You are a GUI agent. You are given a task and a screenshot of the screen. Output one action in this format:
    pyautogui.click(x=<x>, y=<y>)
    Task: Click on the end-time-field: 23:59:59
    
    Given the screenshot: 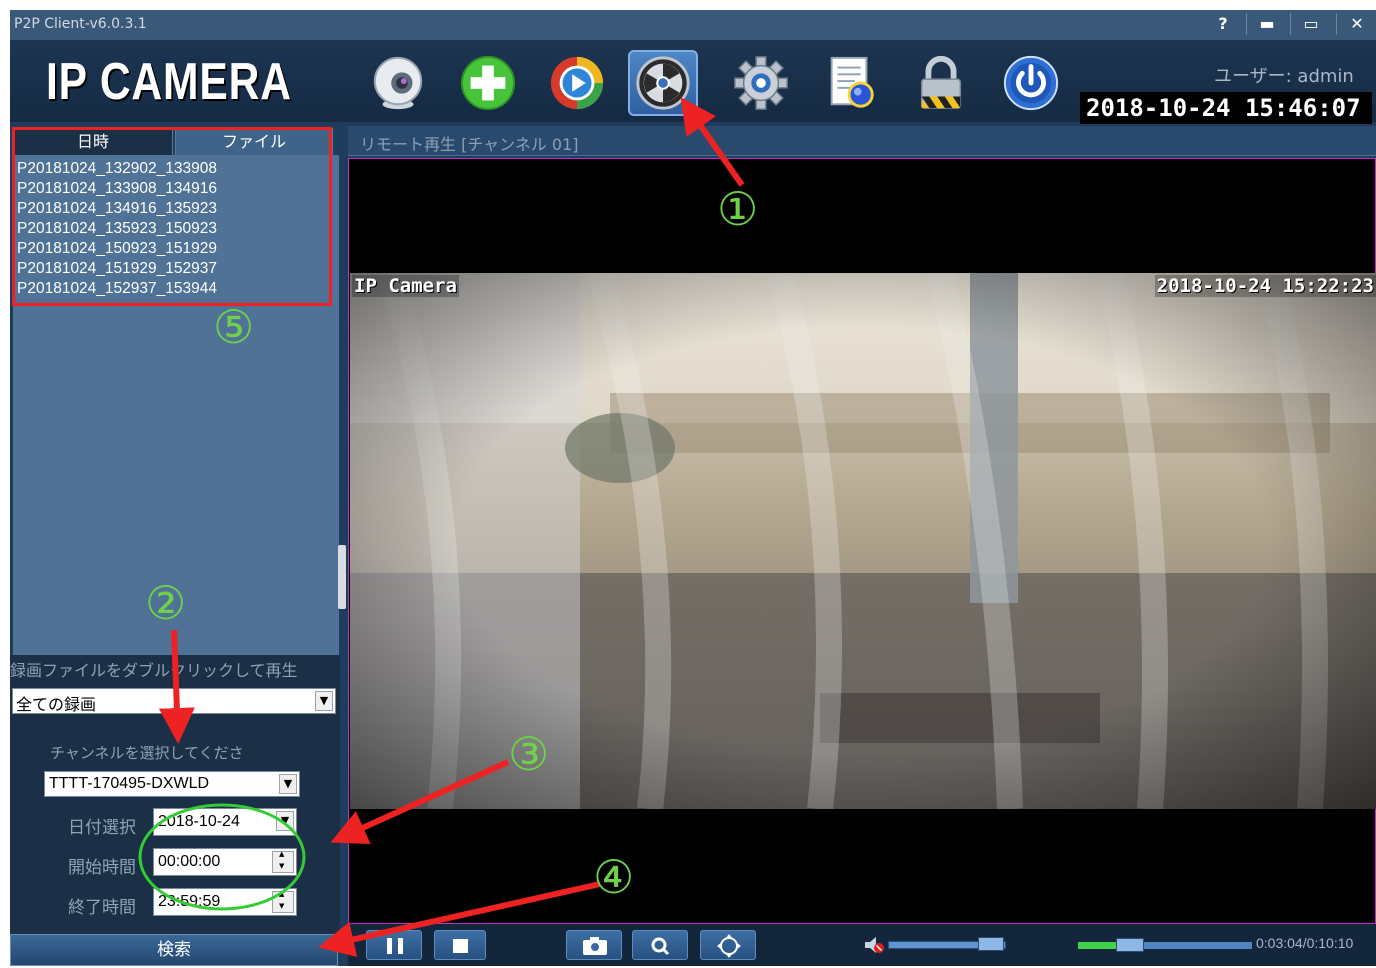 What is the action you would take?
    pyautogui.click(x=225, y=902)
    